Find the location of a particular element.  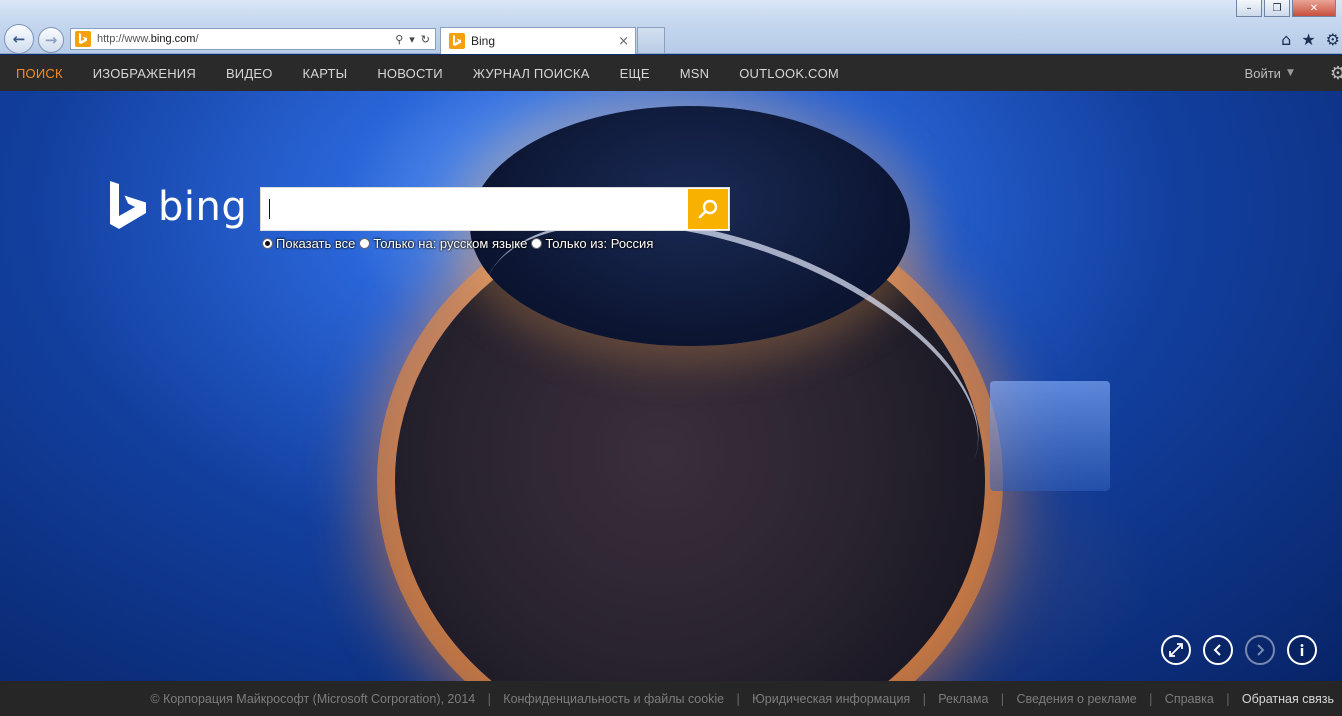

scope-option-russia: Только из: Россия is located at coordinates (592, 243).